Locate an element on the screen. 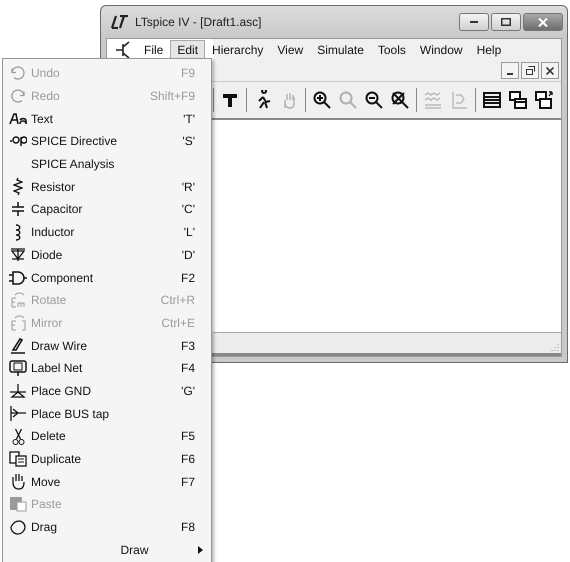 This screenshot has height=562, width=570. pen-icon is located at coordinates (18, 346).